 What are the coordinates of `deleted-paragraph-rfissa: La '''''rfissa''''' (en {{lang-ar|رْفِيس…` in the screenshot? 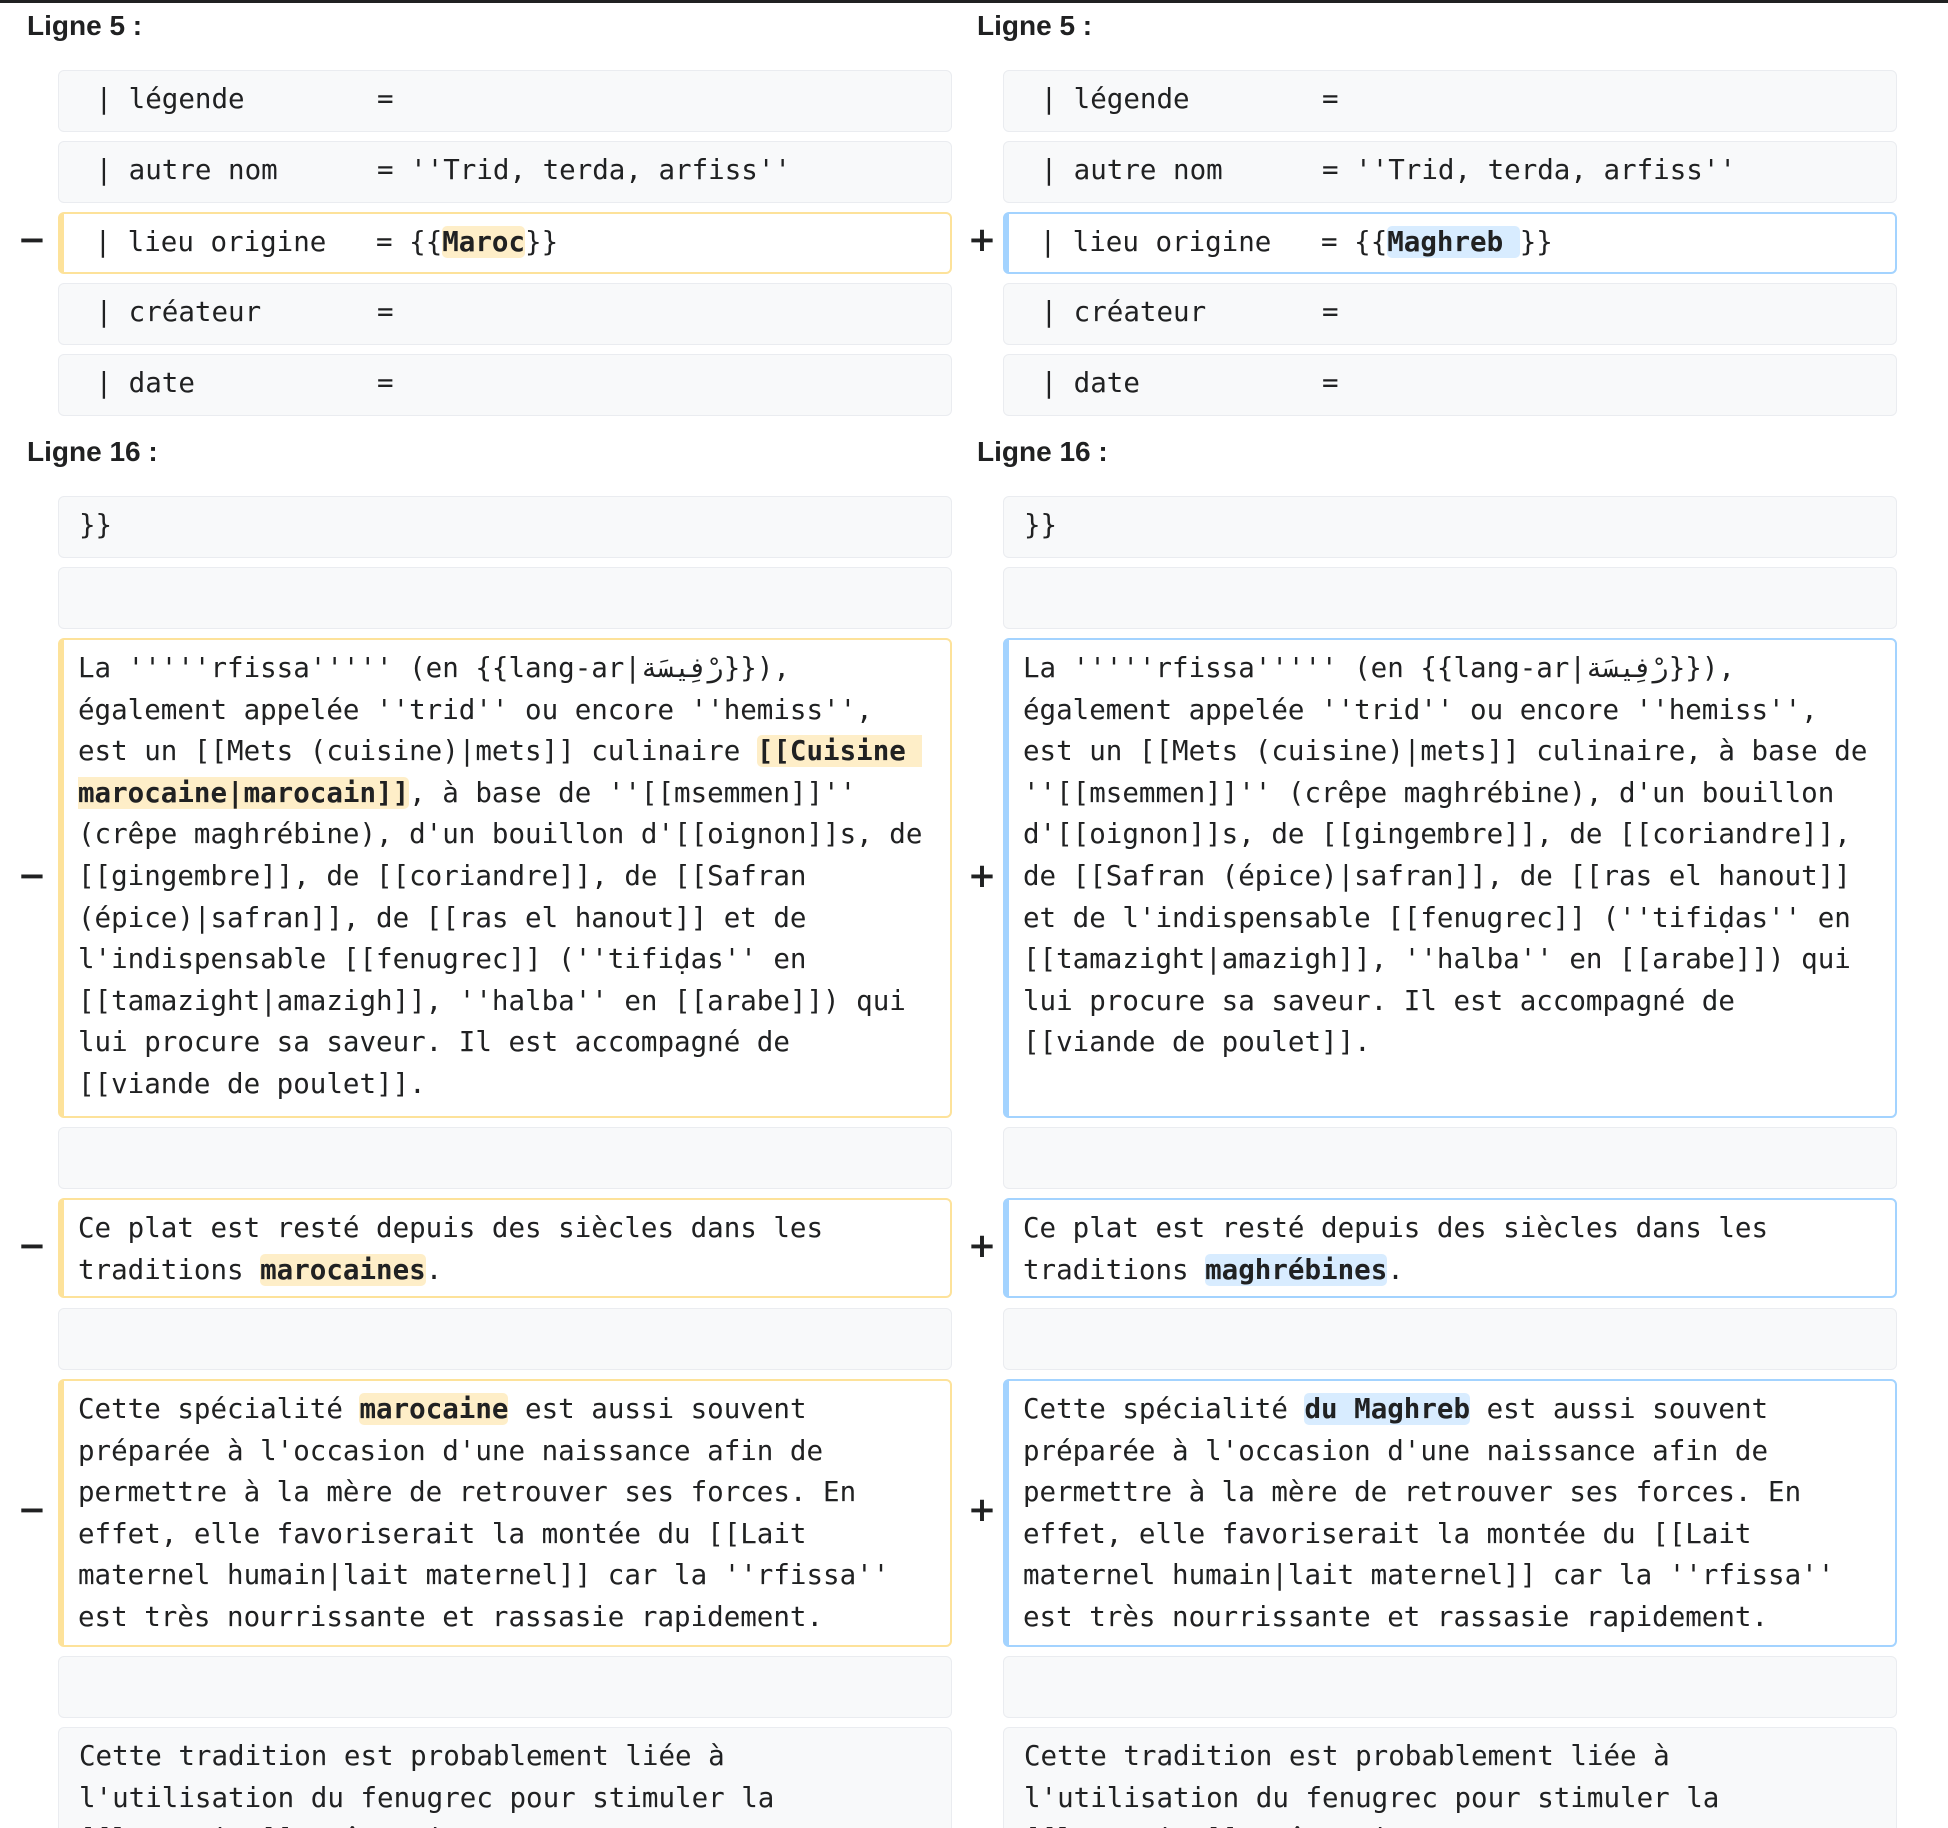 It's located at (505, 878).